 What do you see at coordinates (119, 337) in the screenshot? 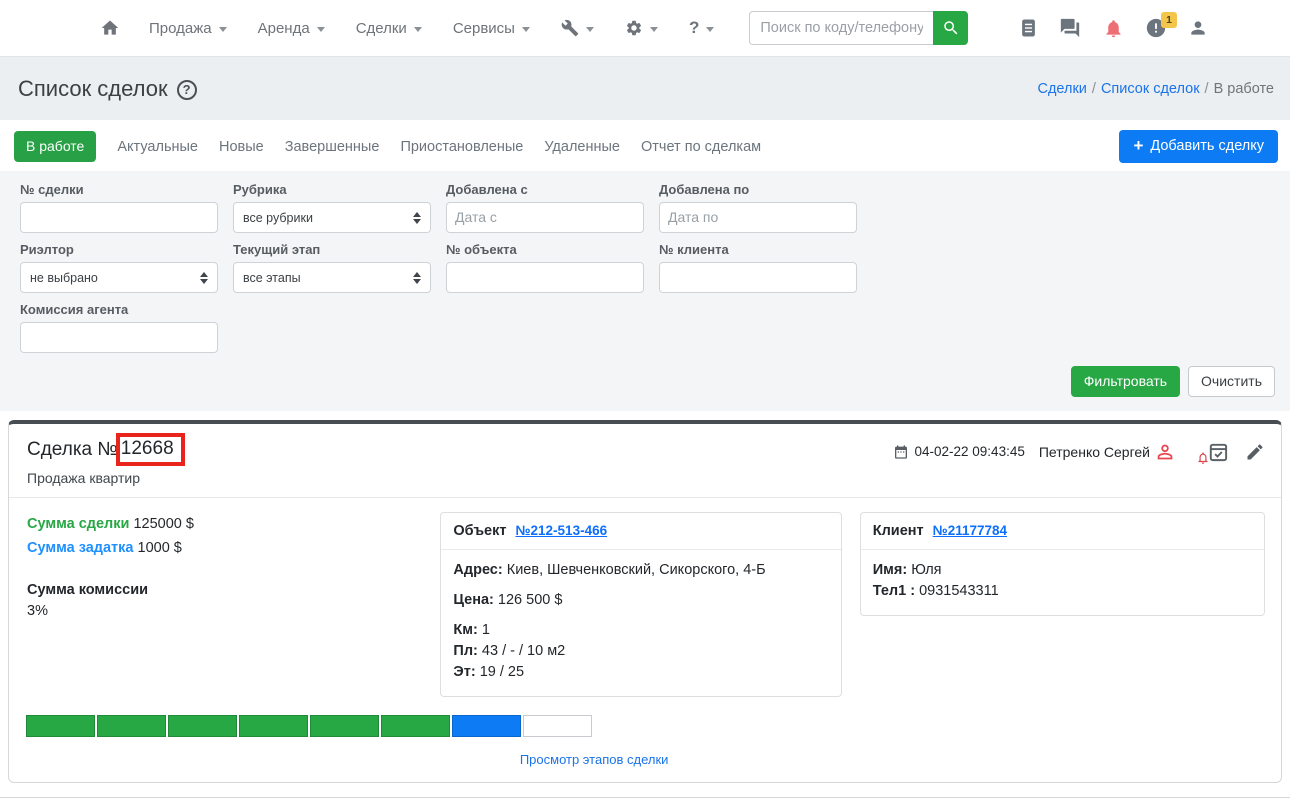
I see `agent-commission-input` at bounding box center [119, 337].